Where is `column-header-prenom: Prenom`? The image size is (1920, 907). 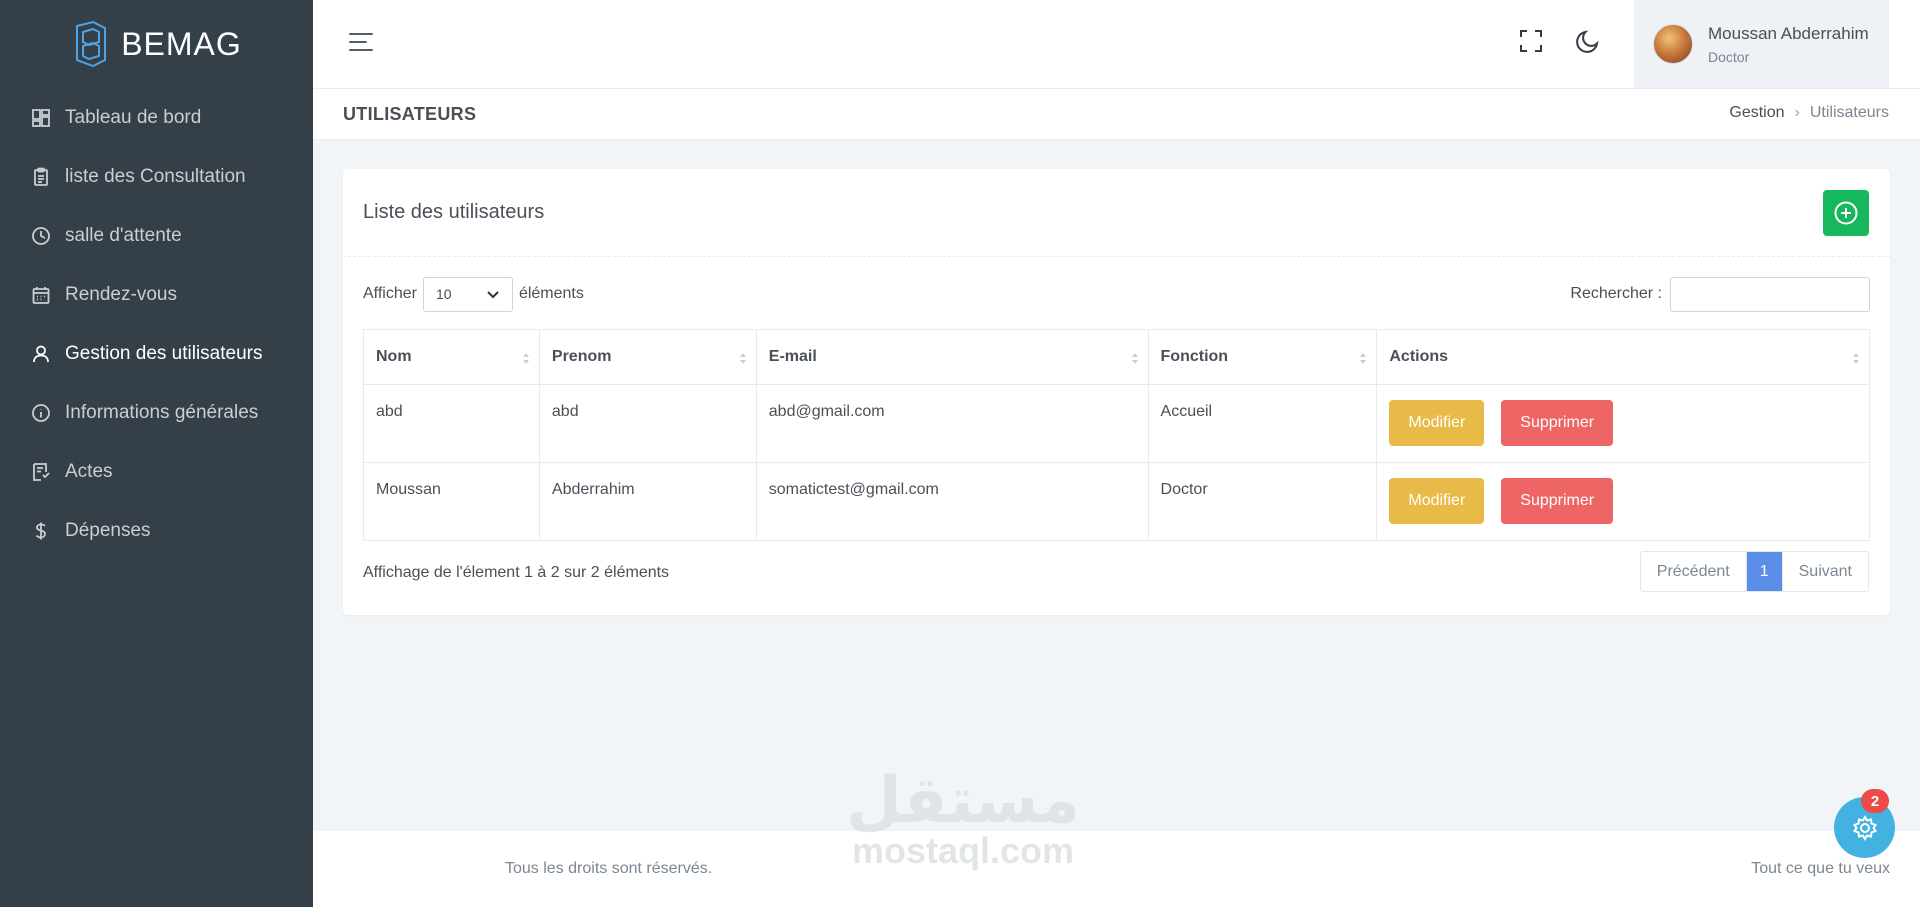 column-header-prenom: Prenom is located at coordinates (647, 357).